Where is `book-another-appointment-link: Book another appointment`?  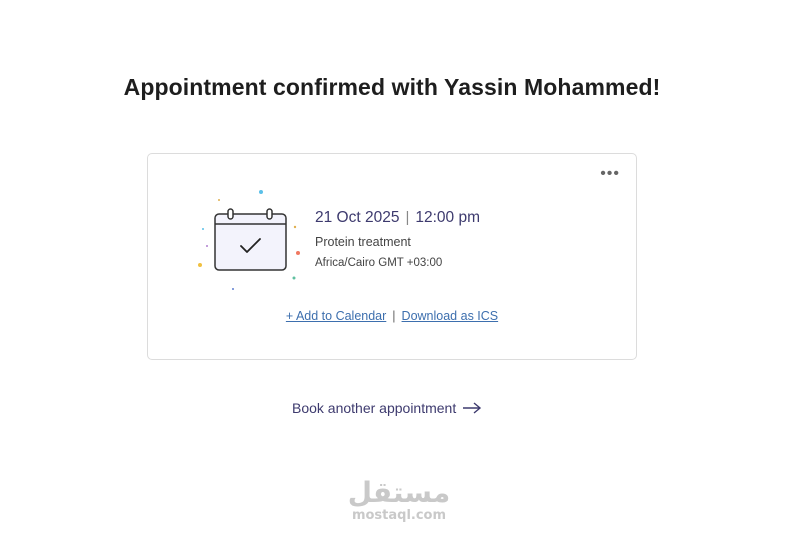
book-another-appointment-link: Book another appointment is located at coordinates (387, 408).